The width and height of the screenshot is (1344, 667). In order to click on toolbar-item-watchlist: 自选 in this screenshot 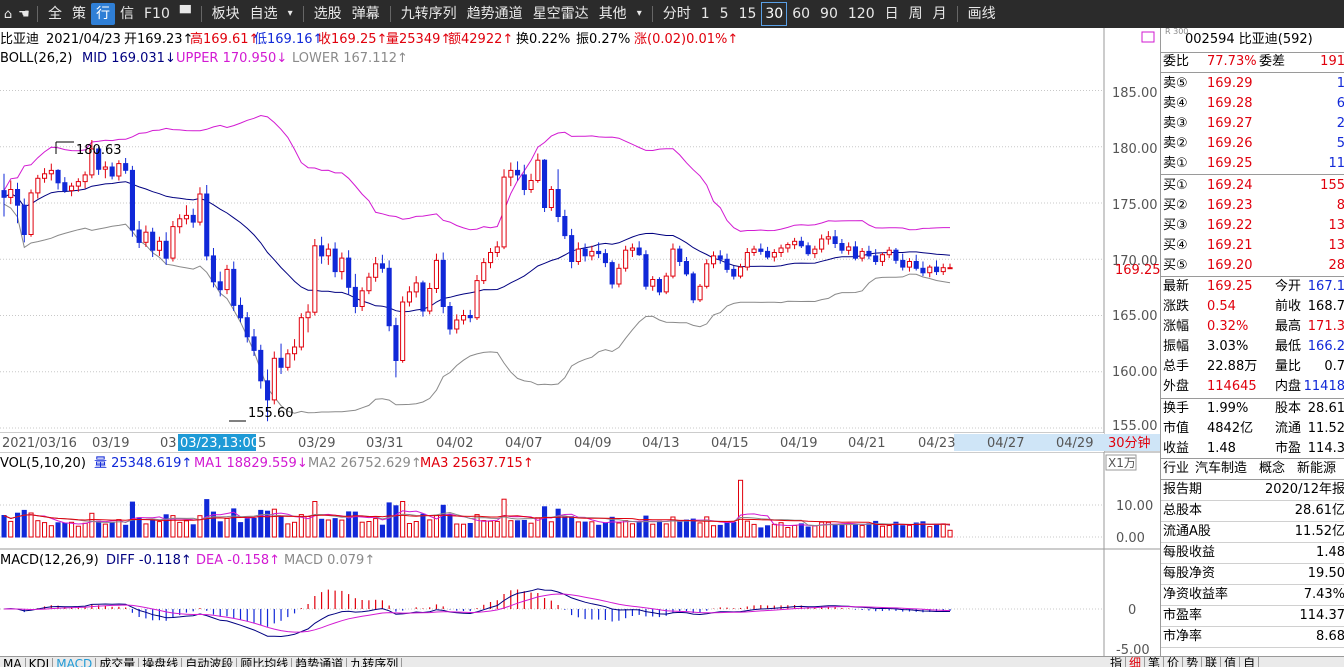, I will do `click(264, 14)`.